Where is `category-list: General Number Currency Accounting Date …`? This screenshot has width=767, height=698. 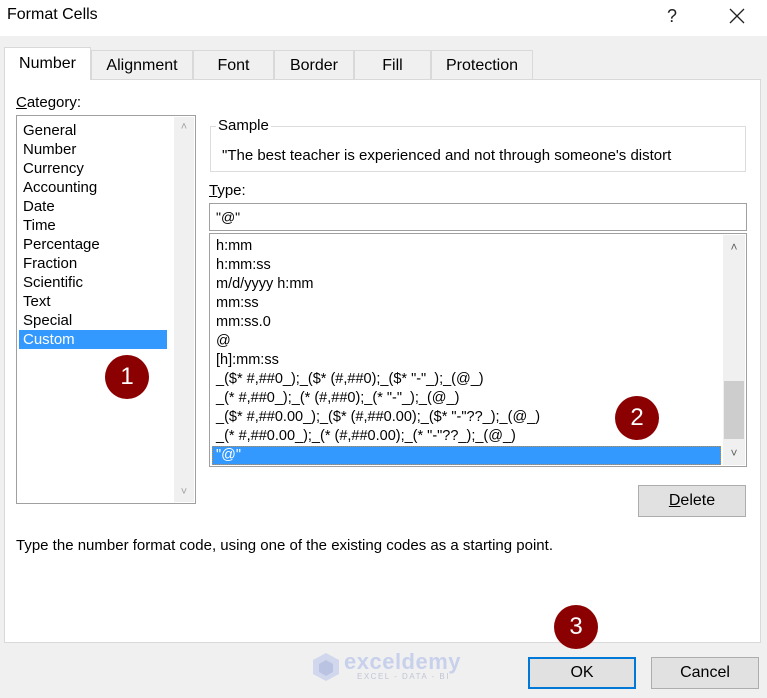
category-list: General Number Currency Accounting Date … is located at coordinates (106, 309).